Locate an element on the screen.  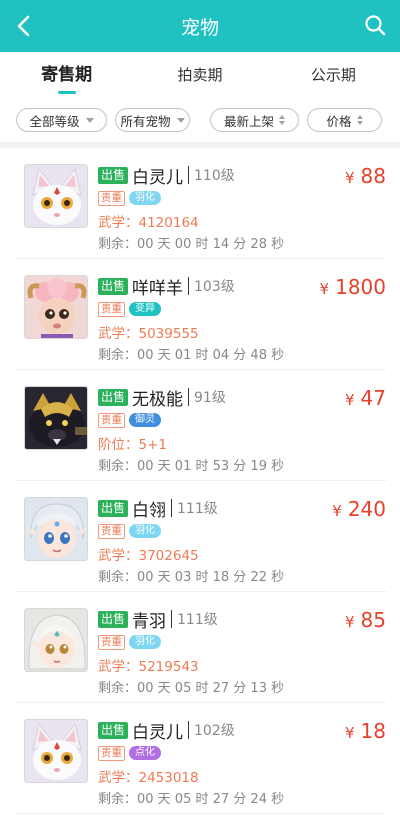
top-bar: 宠物 is located at coordinates (200, 26).